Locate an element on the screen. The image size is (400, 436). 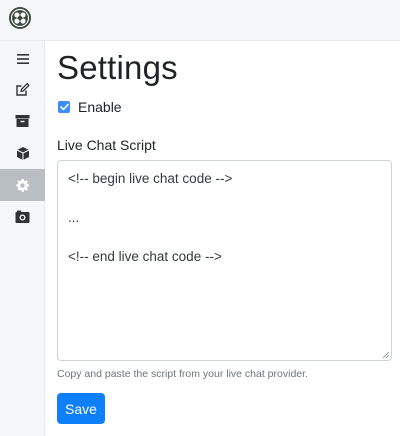
sidebar-item-box is located at coordinates (22, 153).